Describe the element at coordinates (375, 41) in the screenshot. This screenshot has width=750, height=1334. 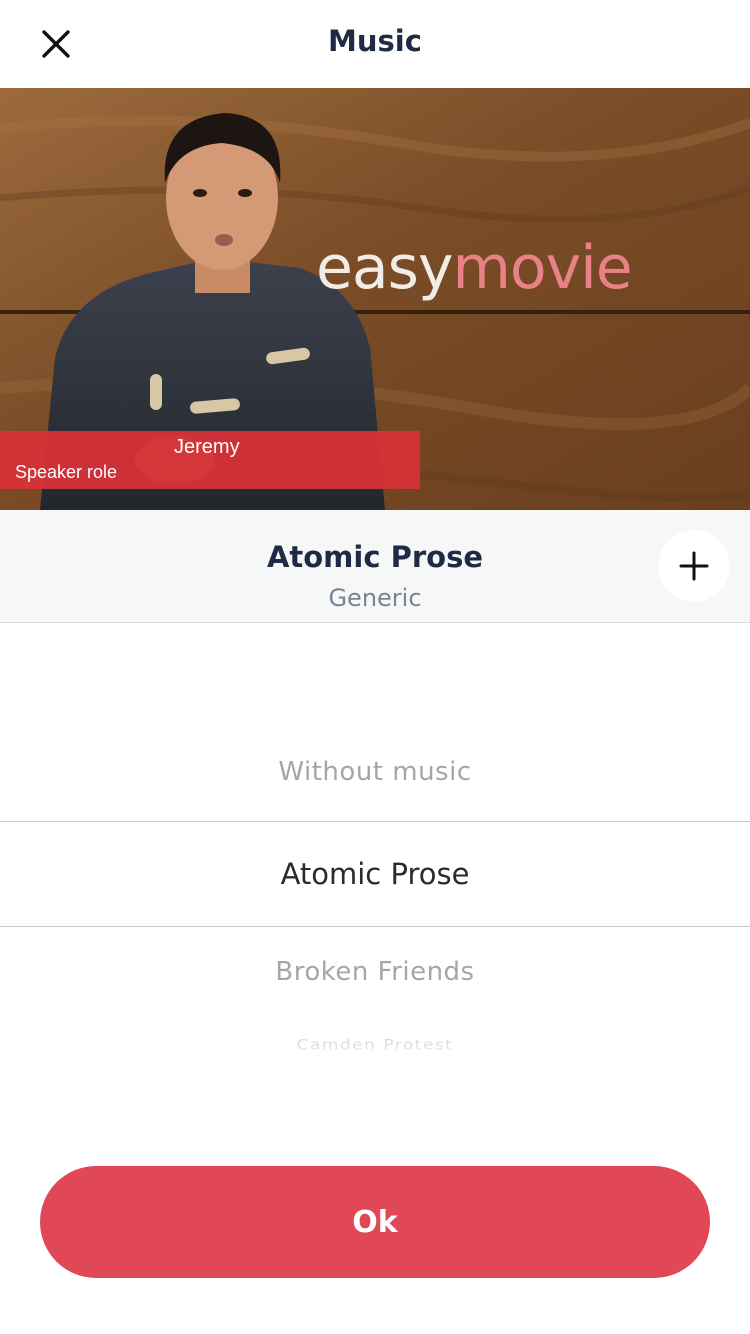
I see `page-title: Music` at that location.